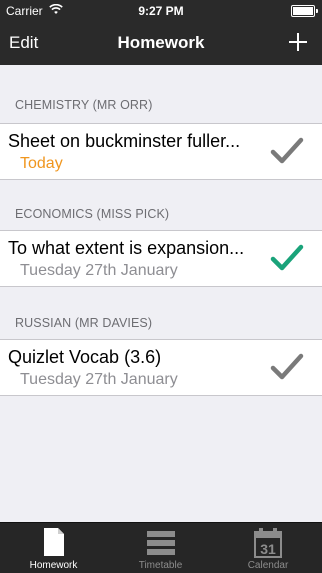 The height and width of the screenshot is (573, 322). Describe the element at coordinates (92, 214) in the screenshot. I see `section-header-economics: ECONOMICS (MISS PICK)` at that location.